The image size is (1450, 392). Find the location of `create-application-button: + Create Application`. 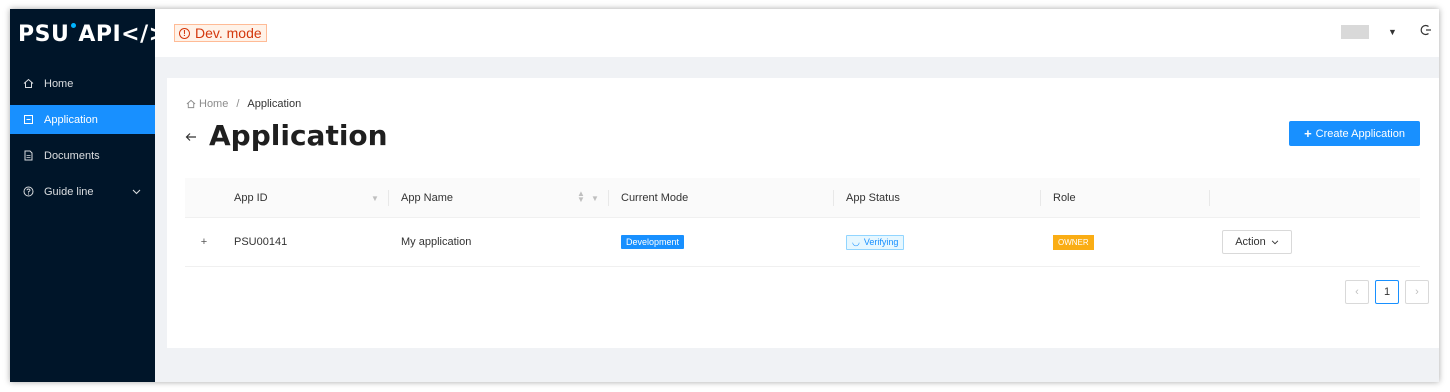

create-application-button: + Create Application is located at coordinates (1354, 133).